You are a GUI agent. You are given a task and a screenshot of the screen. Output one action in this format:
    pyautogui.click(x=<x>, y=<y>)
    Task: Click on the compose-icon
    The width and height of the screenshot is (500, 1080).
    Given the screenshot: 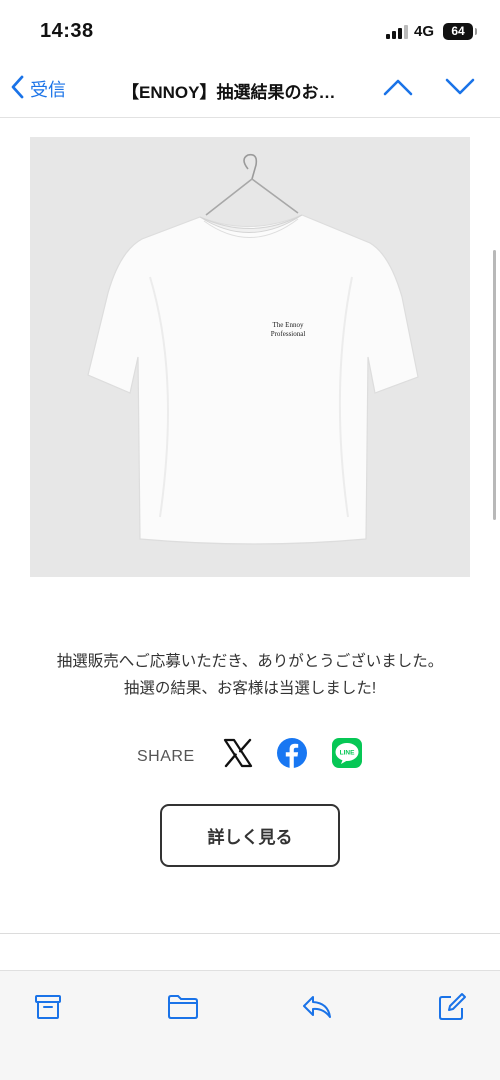 What is the action you would take?
    pyautogui.click(x=452, y=1009)
    